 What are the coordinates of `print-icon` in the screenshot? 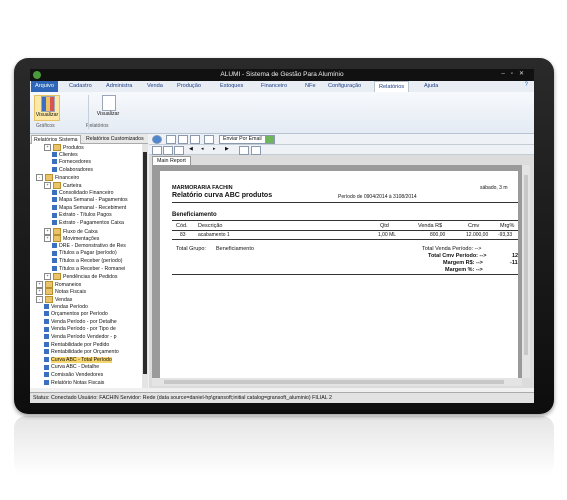 It's located at (183, 139).